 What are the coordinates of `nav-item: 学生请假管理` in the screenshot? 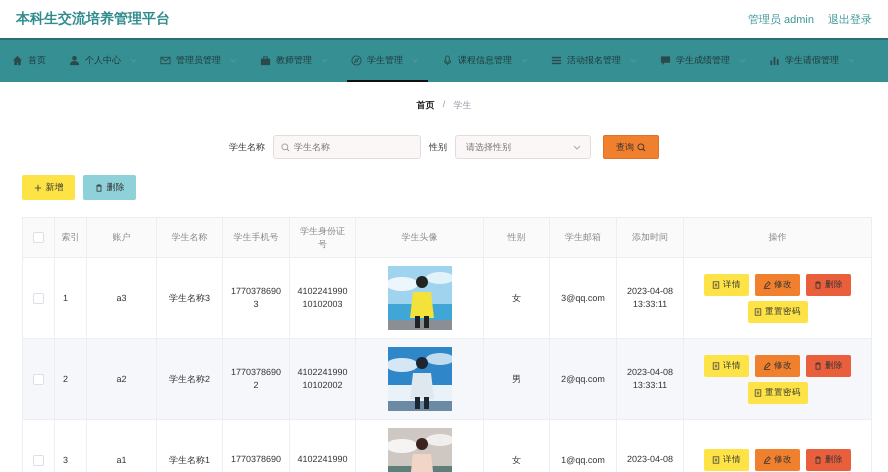 It's located at (814, 61).